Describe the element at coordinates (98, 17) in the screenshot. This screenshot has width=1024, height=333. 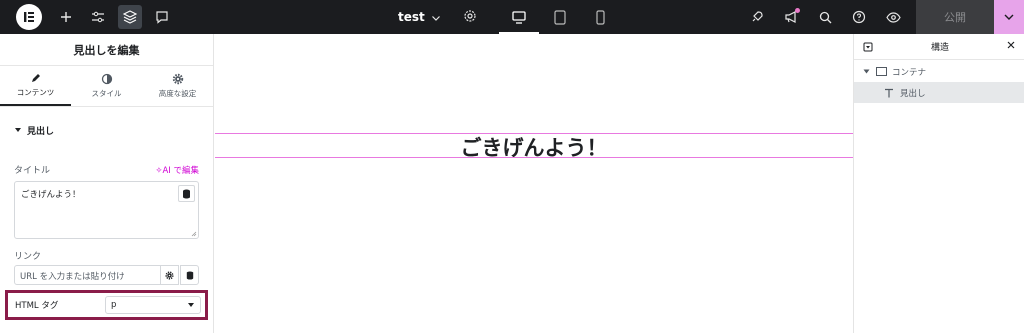
I see `site-settings-button` at that location.